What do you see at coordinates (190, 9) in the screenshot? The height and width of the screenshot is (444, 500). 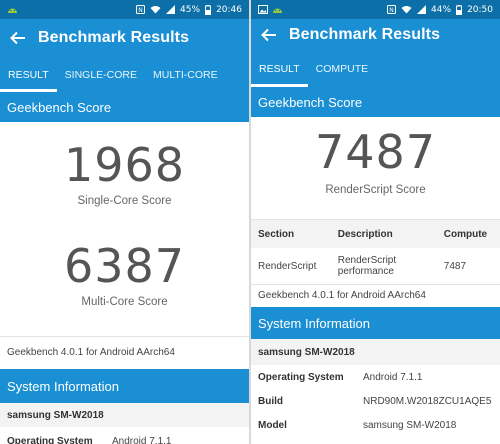 I see `battery-percent: 45%` at bounding box center [190, 9].